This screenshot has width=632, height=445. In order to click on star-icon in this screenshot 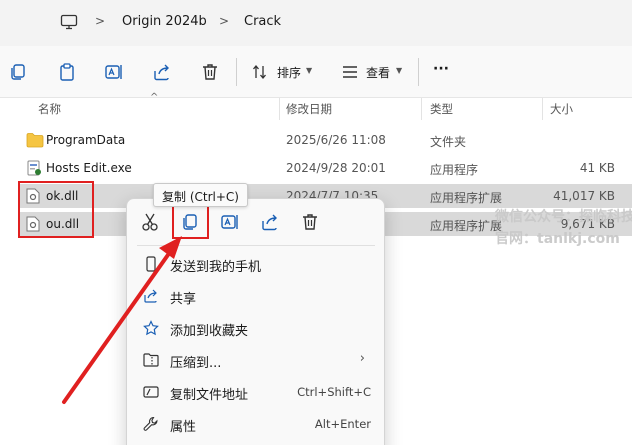, I will do `click(151, 328)`.